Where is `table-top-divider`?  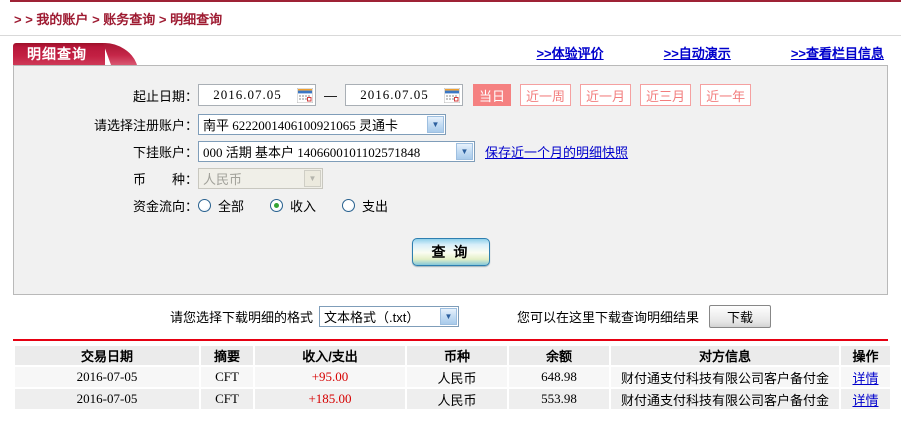 table-top-divider is located at coordinates (450, 340).